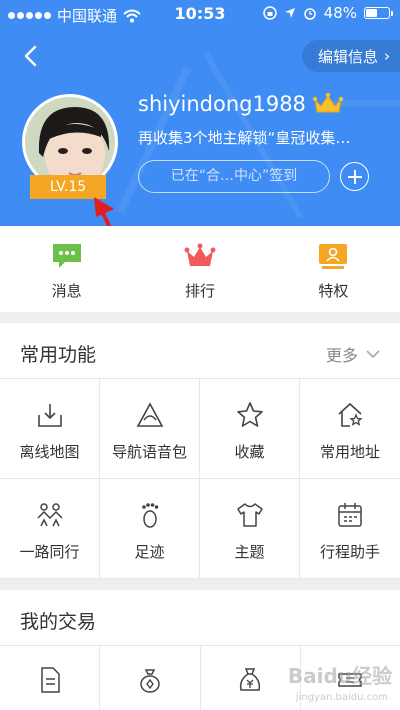  Describe the element at coordinates (49, 515) in the screenshot. I see `companions-icon` at that location.